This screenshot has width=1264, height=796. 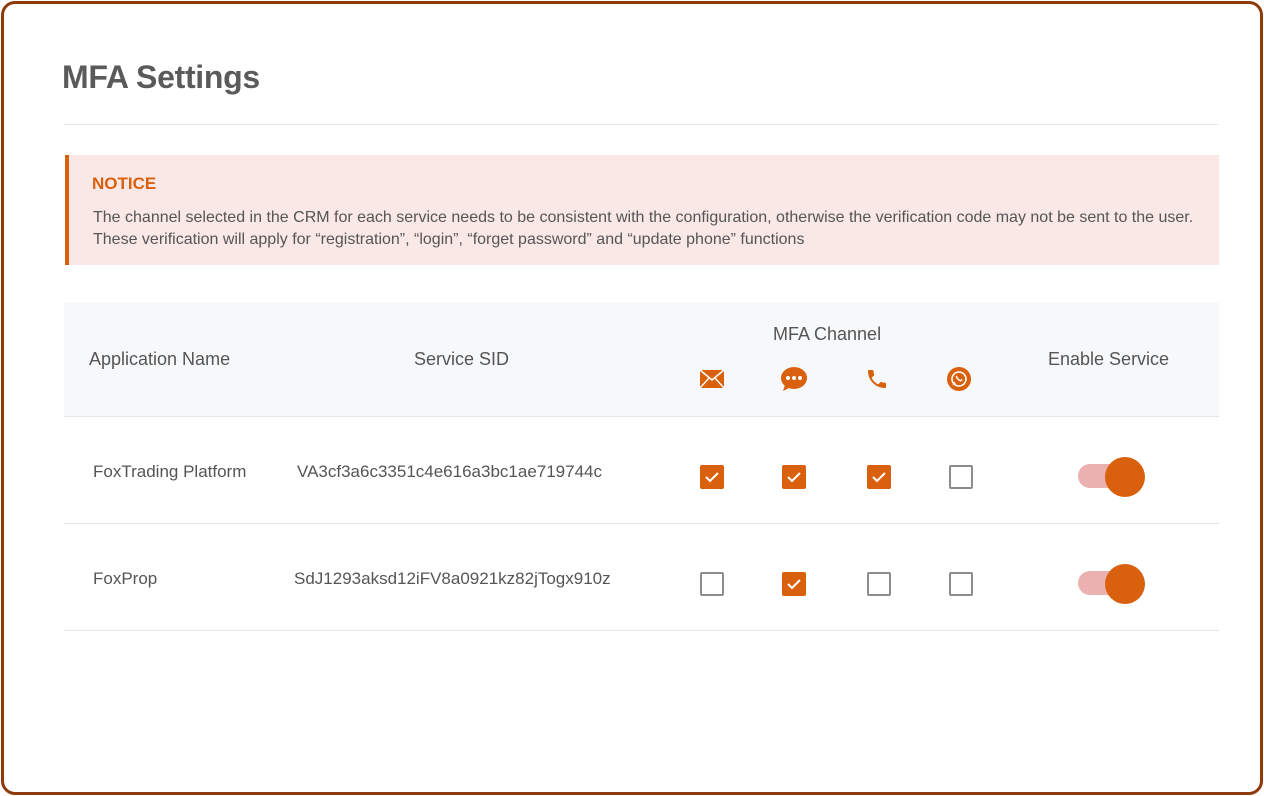 I want to click on application-name-cell: FoxProp, so click(x=125, y=578).